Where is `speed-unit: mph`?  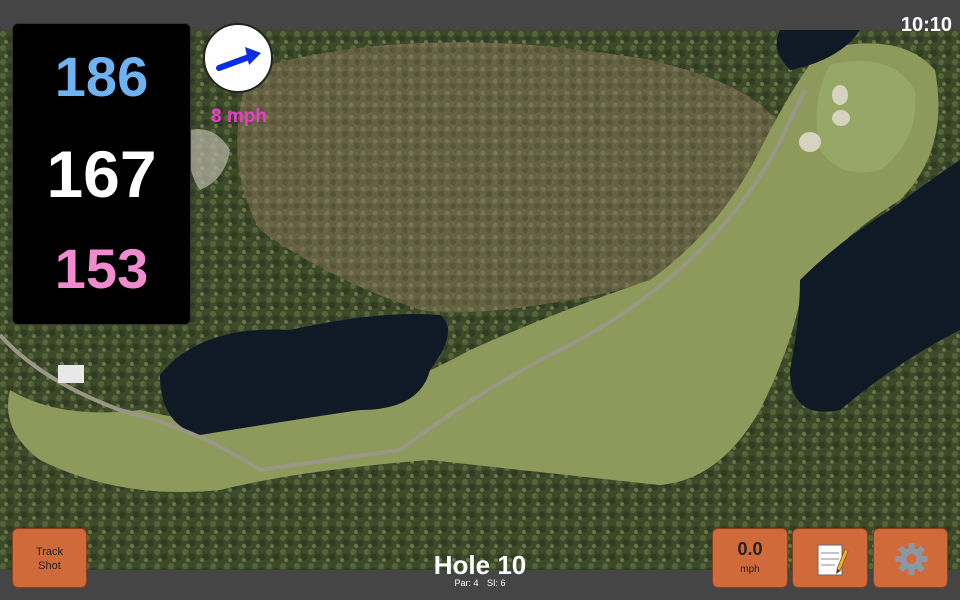 speed-unit: mph is located at coordinates (750, 569).